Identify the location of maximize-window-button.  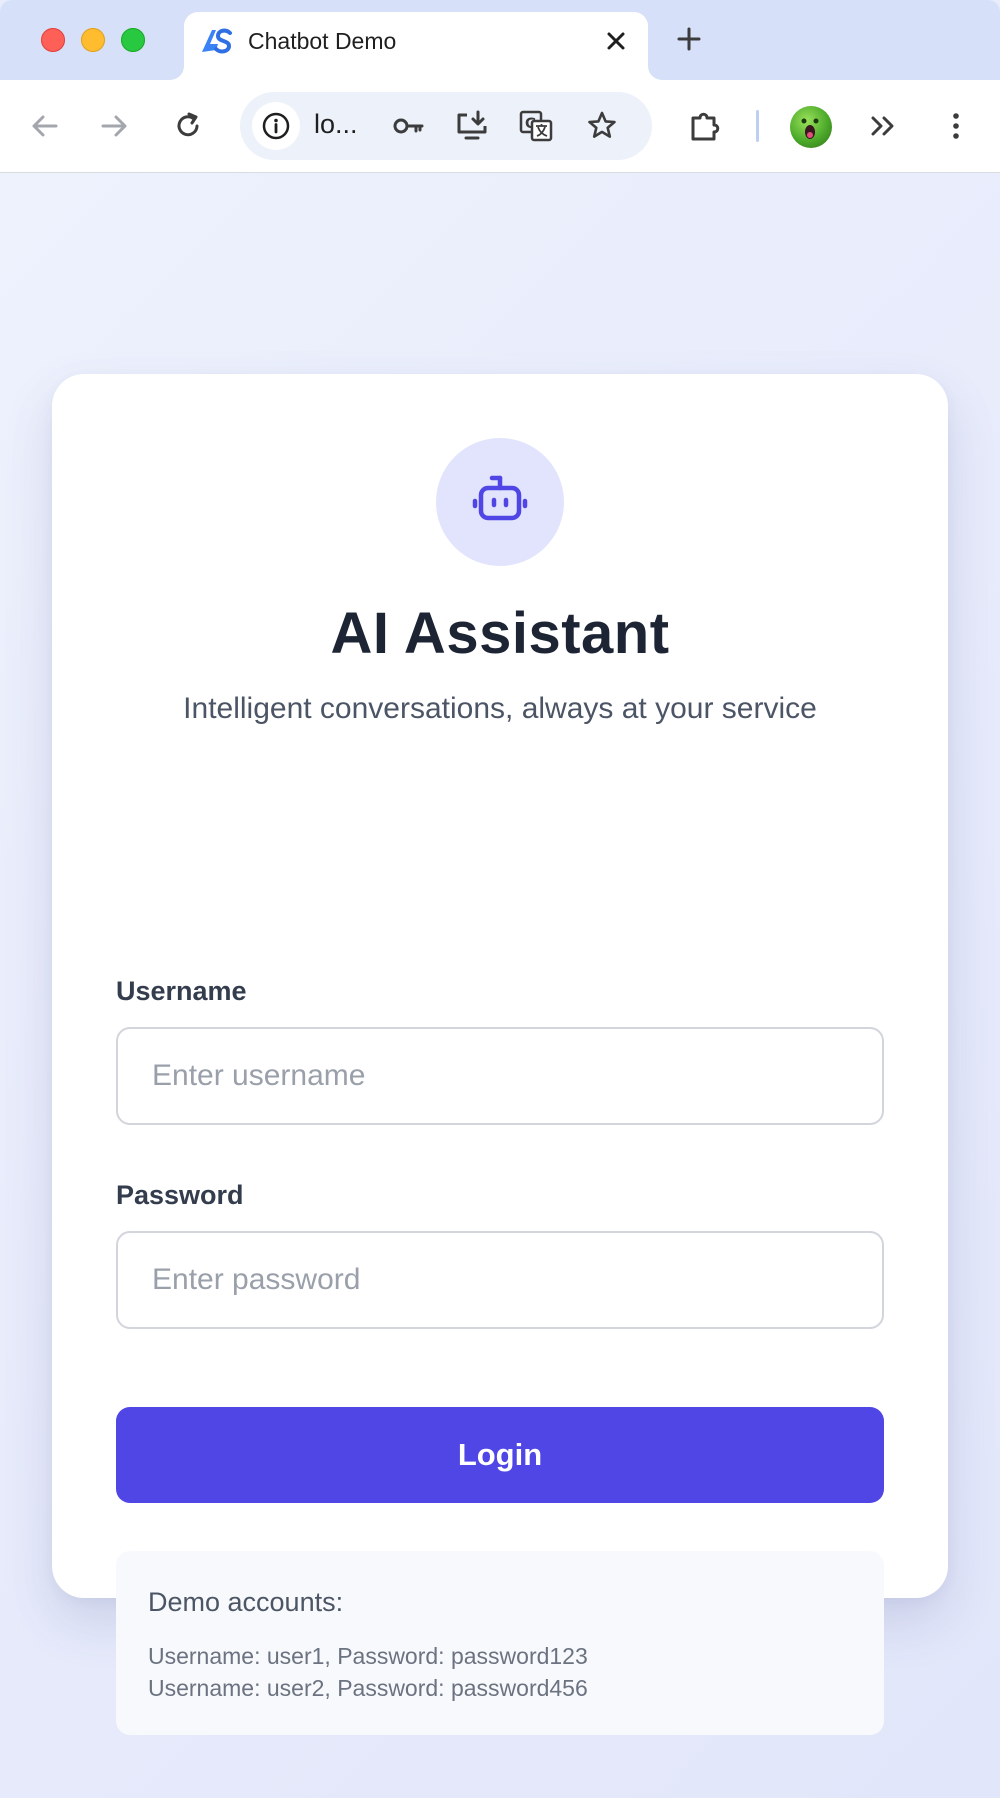
(133, 40).